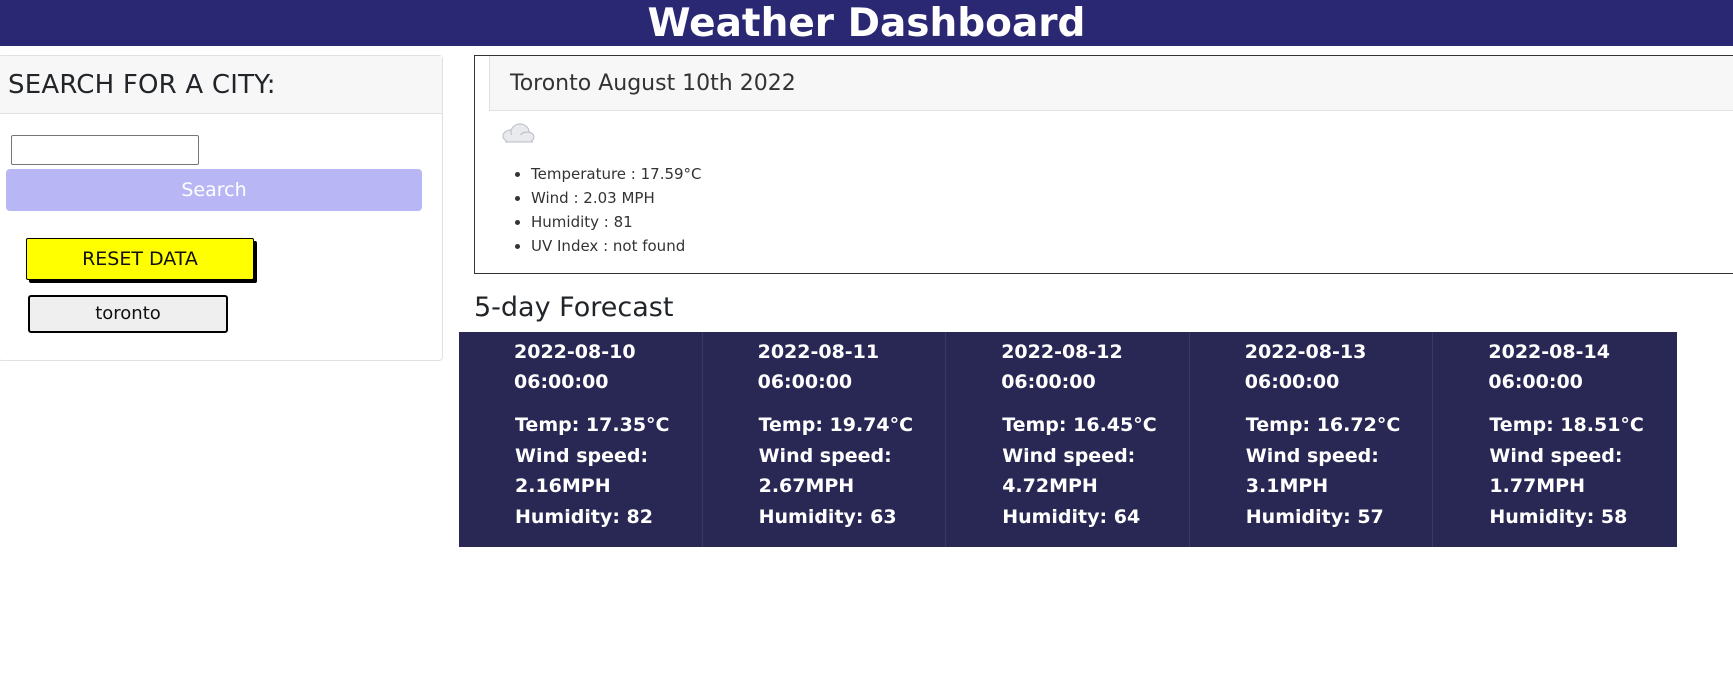 The image size is (1733, 693). Describe the element at coordinates (1323, 425) in the screenshot. I see `forecast-temp: Temp: 16.72°C` at that location.